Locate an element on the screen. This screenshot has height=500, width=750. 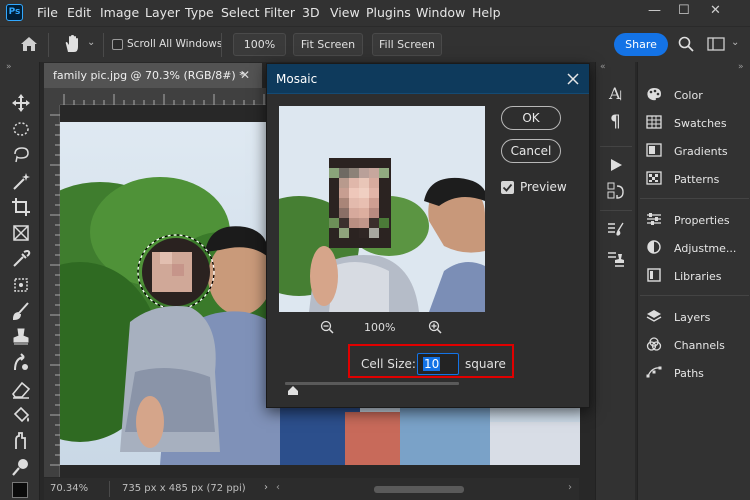
panel-channels-label: Channels is located at coordinates (699, 345).